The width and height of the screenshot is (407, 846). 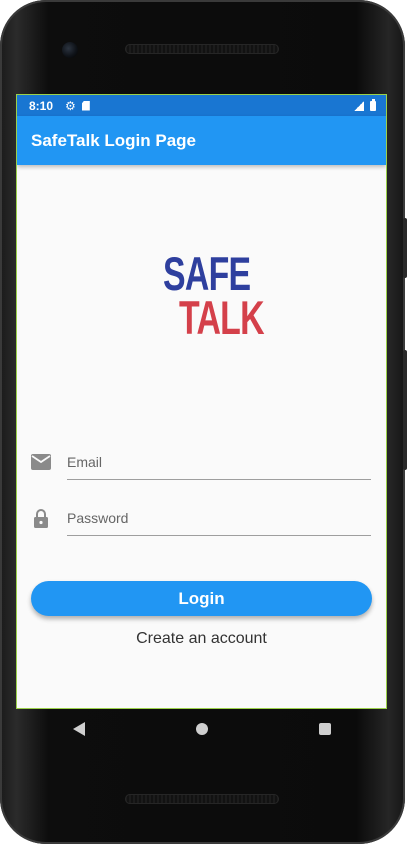 I want to click on bottom-speaker, so click(x=202, y=799).